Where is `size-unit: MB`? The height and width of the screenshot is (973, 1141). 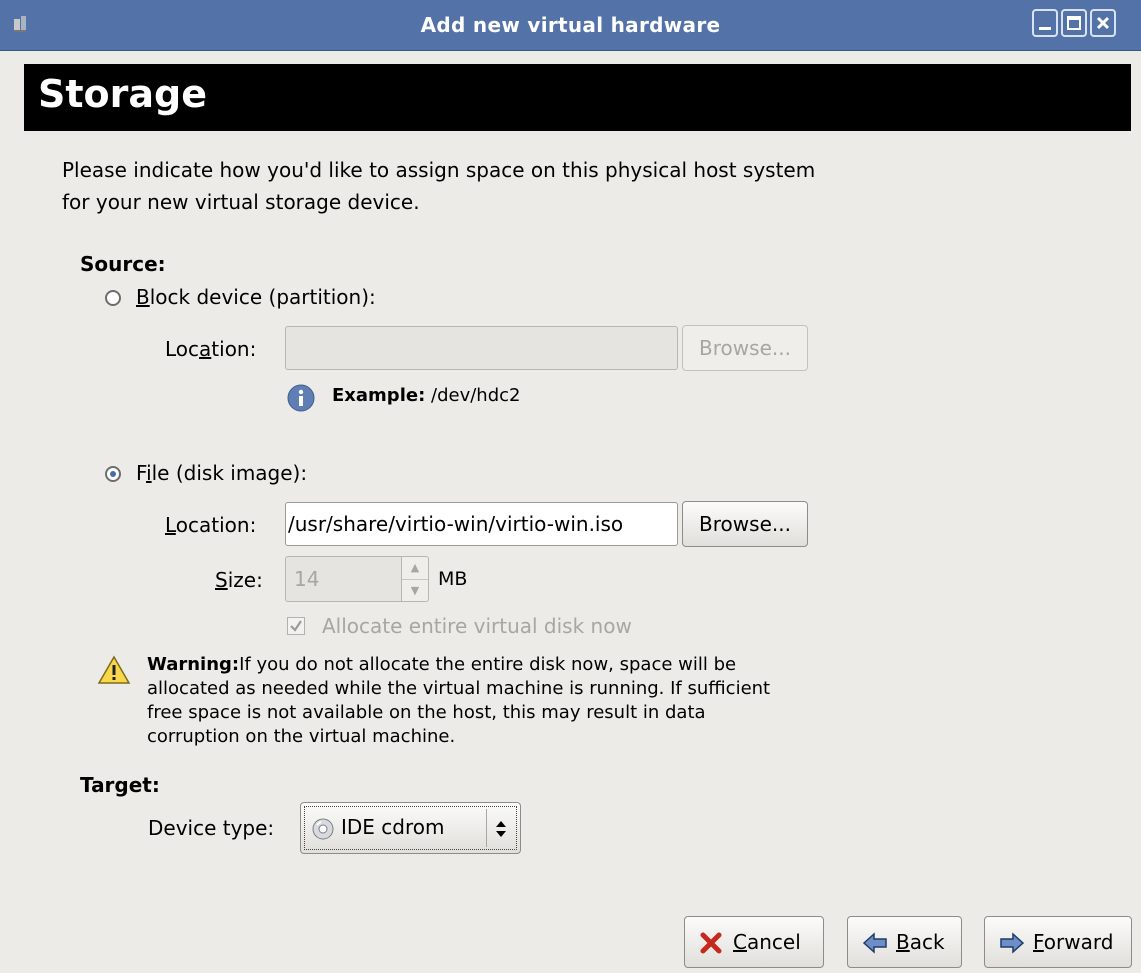 size-unit: MB is located at coordinates (453, 579).